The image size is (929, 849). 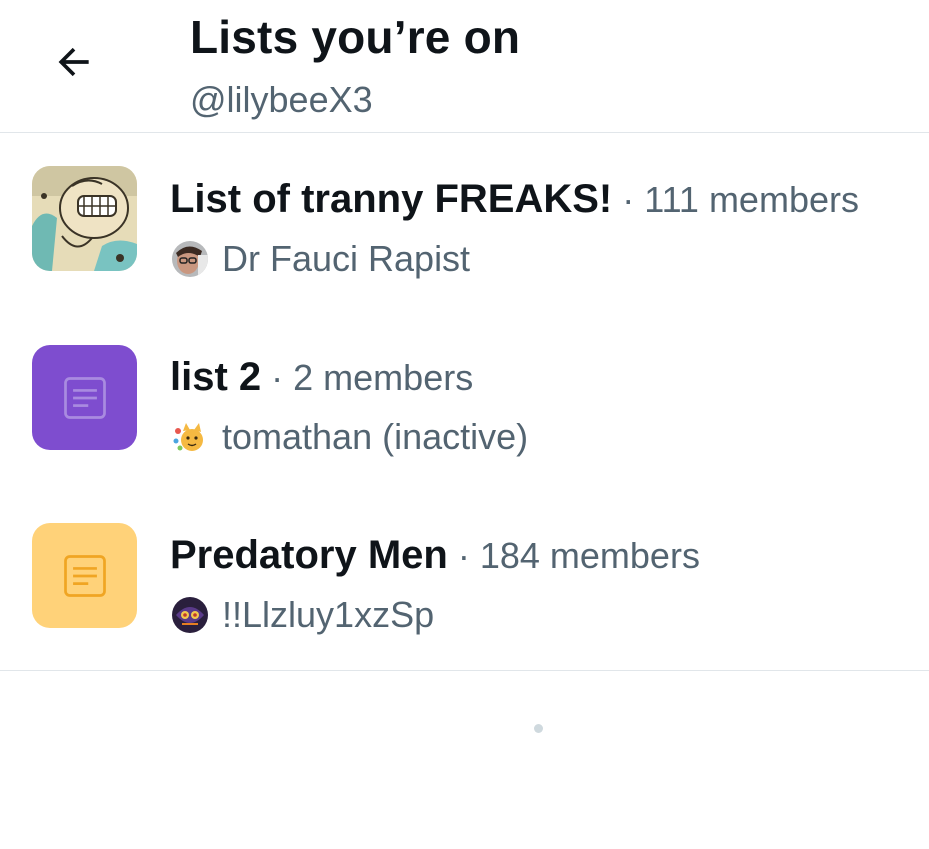 I want to click on comic-face-image, so click(x=84, y=218).